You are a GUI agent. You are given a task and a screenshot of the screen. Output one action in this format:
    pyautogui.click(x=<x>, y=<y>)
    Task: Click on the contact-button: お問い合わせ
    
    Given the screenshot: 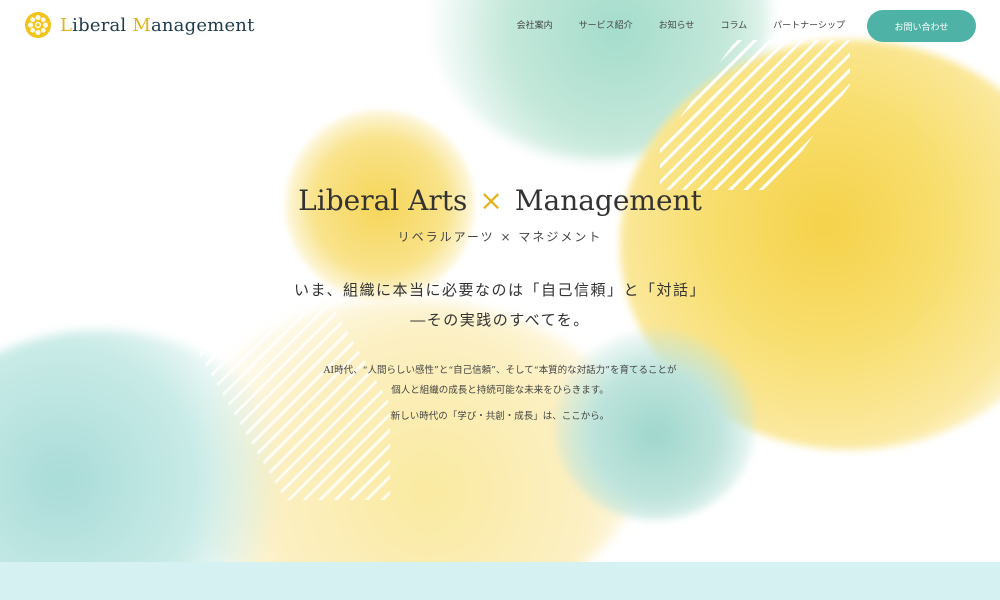 What is the action you would take?
    pyautogui.click(x=921, y=26)
    